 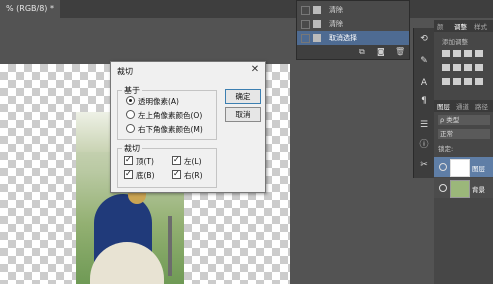 I want to click on layer-kind-filter: ρ 类型, so click(x=464, y=120).